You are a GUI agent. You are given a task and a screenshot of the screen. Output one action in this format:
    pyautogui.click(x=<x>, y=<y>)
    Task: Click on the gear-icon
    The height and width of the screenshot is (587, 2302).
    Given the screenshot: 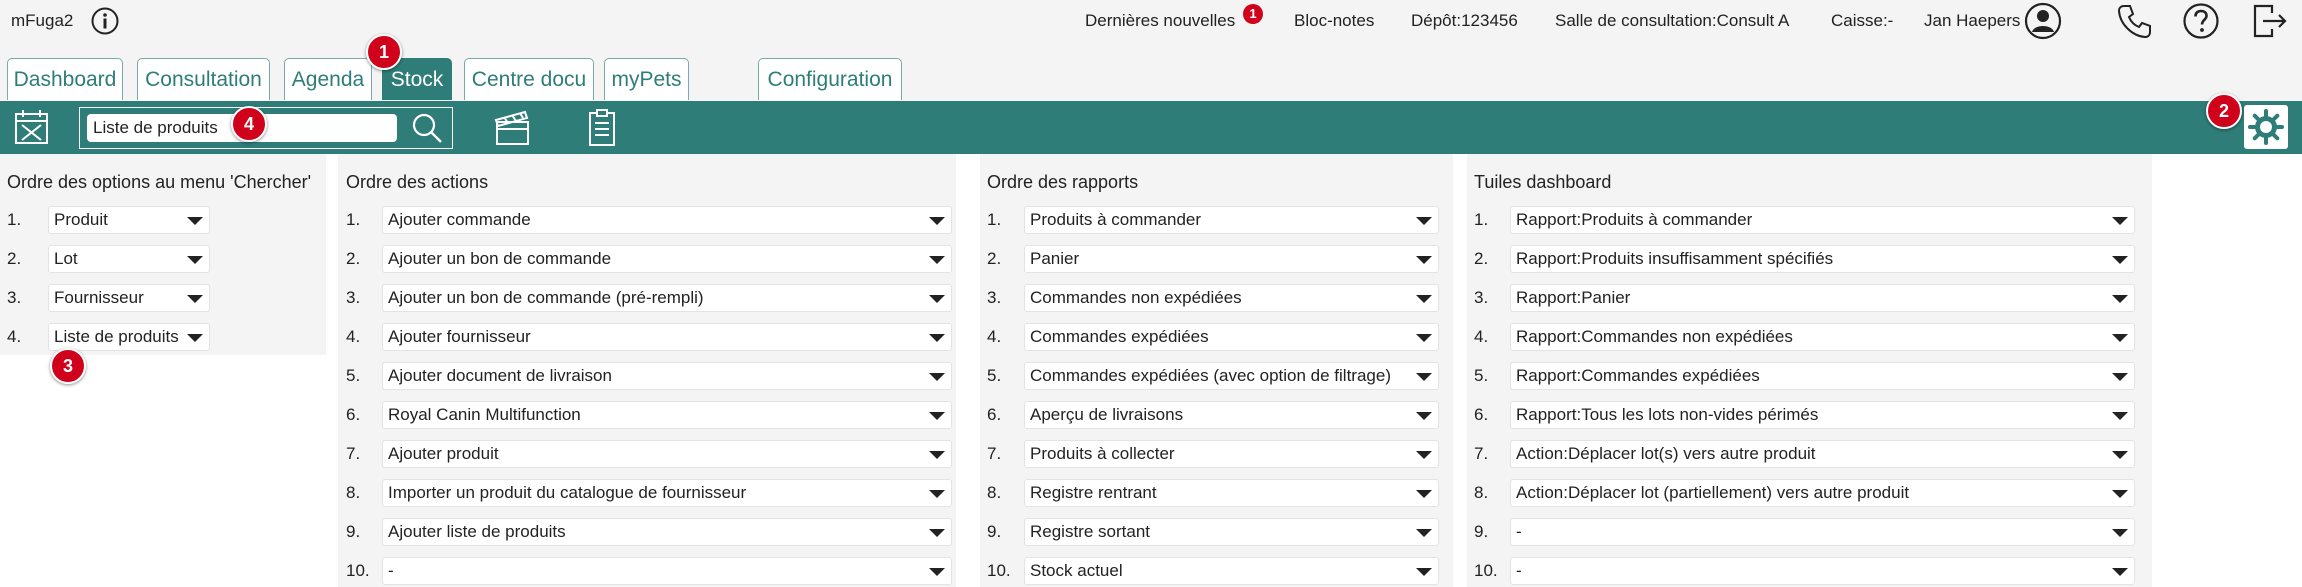 What is the action you would take?
    pyautogui.click(x=2266, y=127)
    